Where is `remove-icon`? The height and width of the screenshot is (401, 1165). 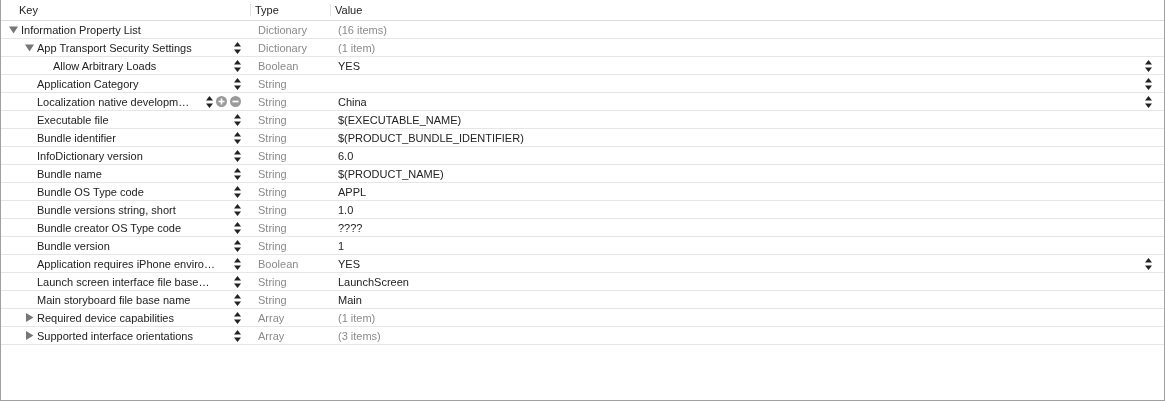
remove-icon is located at coordinates (235, 101).